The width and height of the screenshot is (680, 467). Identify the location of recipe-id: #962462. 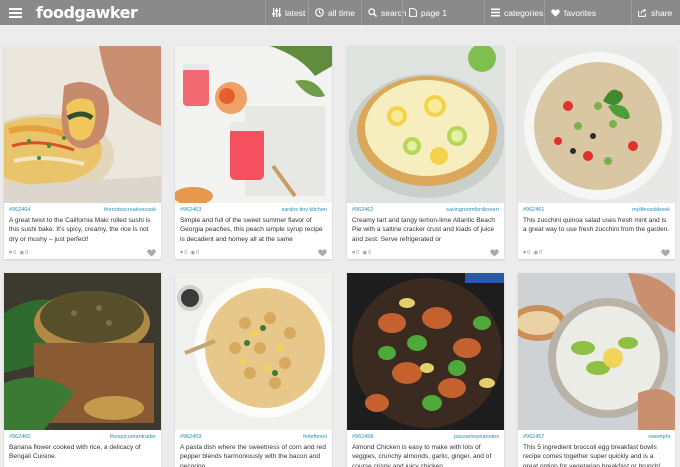
(363, 210).